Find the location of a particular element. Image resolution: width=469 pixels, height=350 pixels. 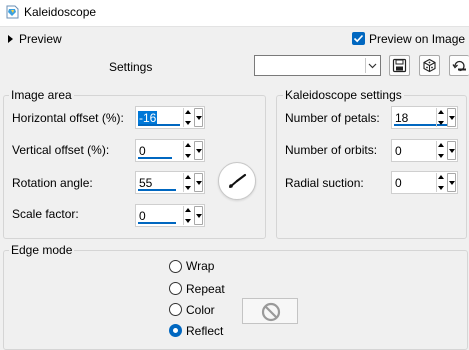

radial-suction-spinner: 0 is located at coordinates (424, 182).